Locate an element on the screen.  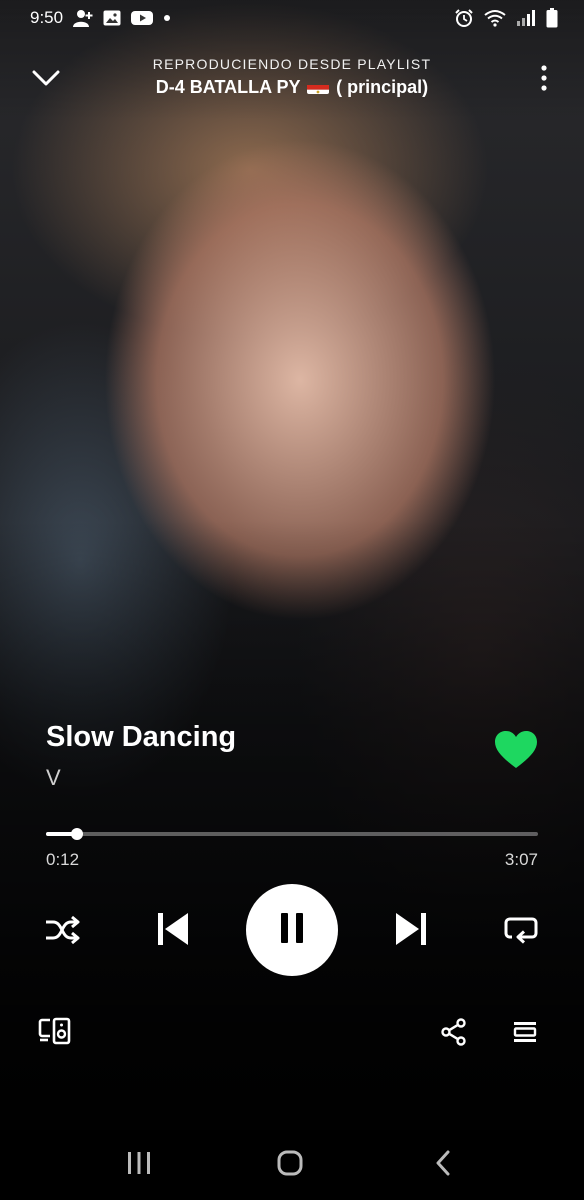
more-vertical-icon is located at coordinates (544, 80).